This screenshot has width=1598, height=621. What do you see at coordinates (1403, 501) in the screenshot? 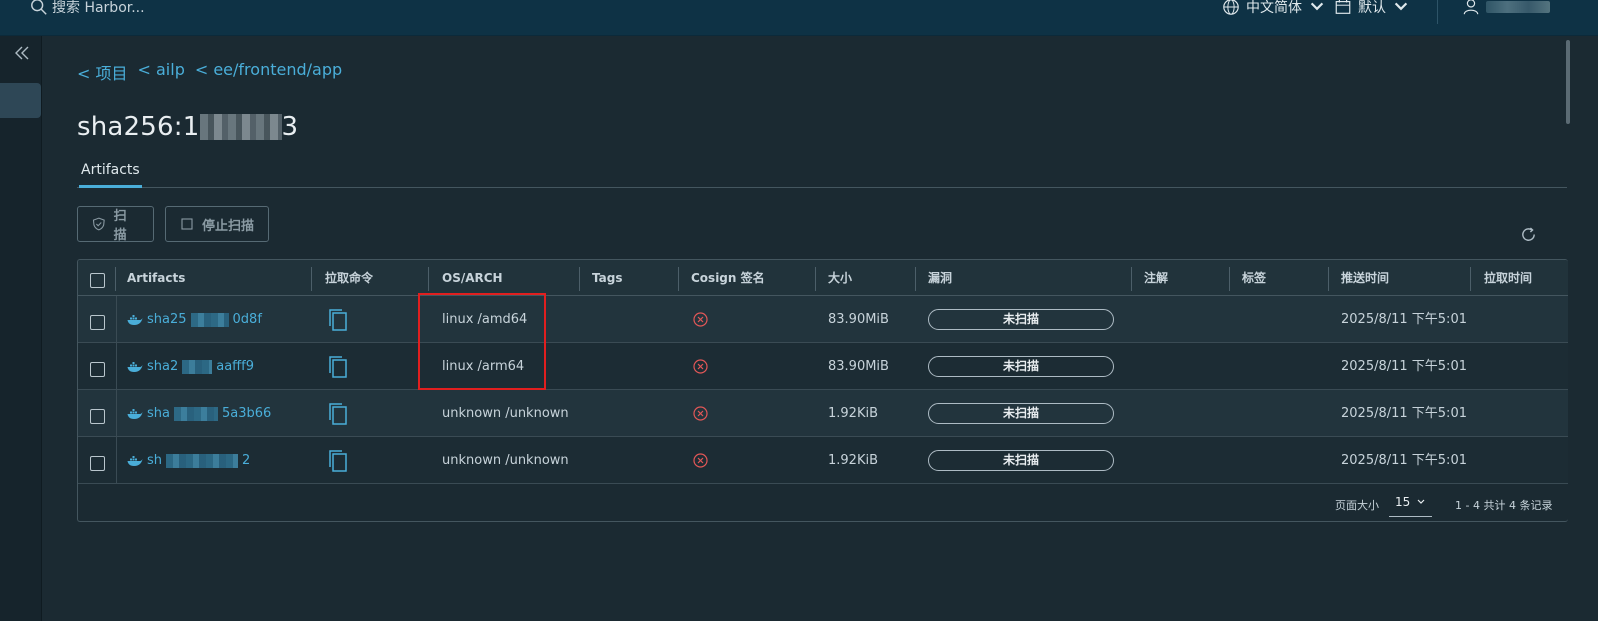
I see `page-size-value: 15` at bounding box center [1403, 501].